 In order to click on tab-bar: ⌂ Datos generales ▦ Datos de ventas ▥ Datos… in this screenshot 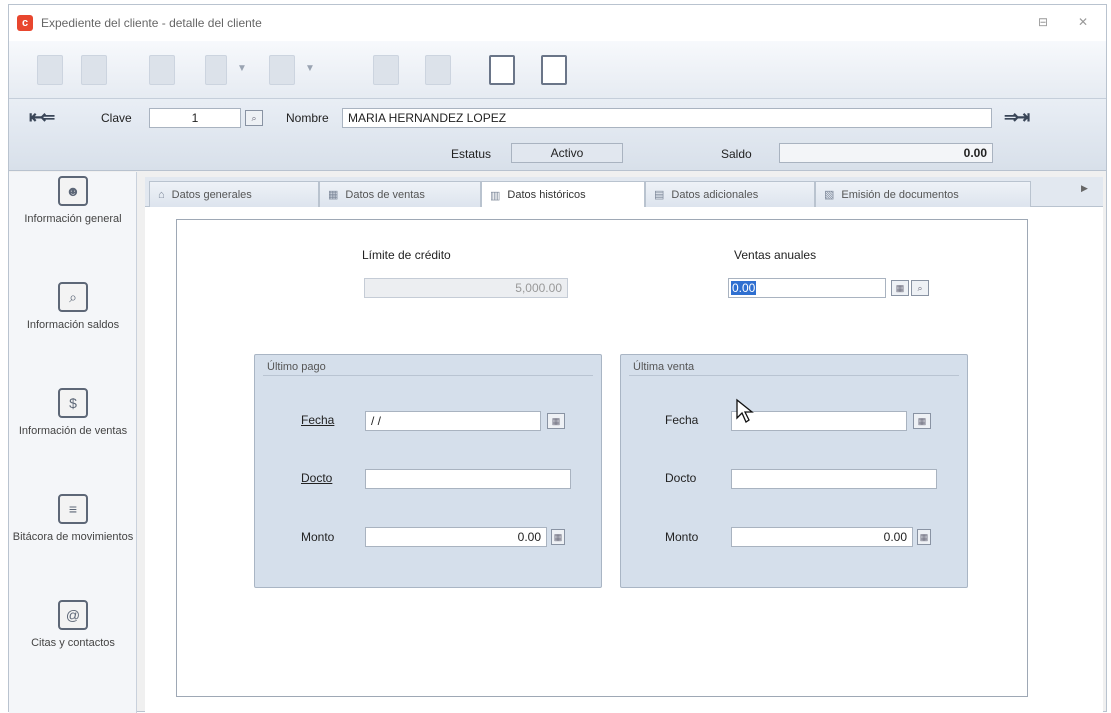, I will do `click(624, 192)`.